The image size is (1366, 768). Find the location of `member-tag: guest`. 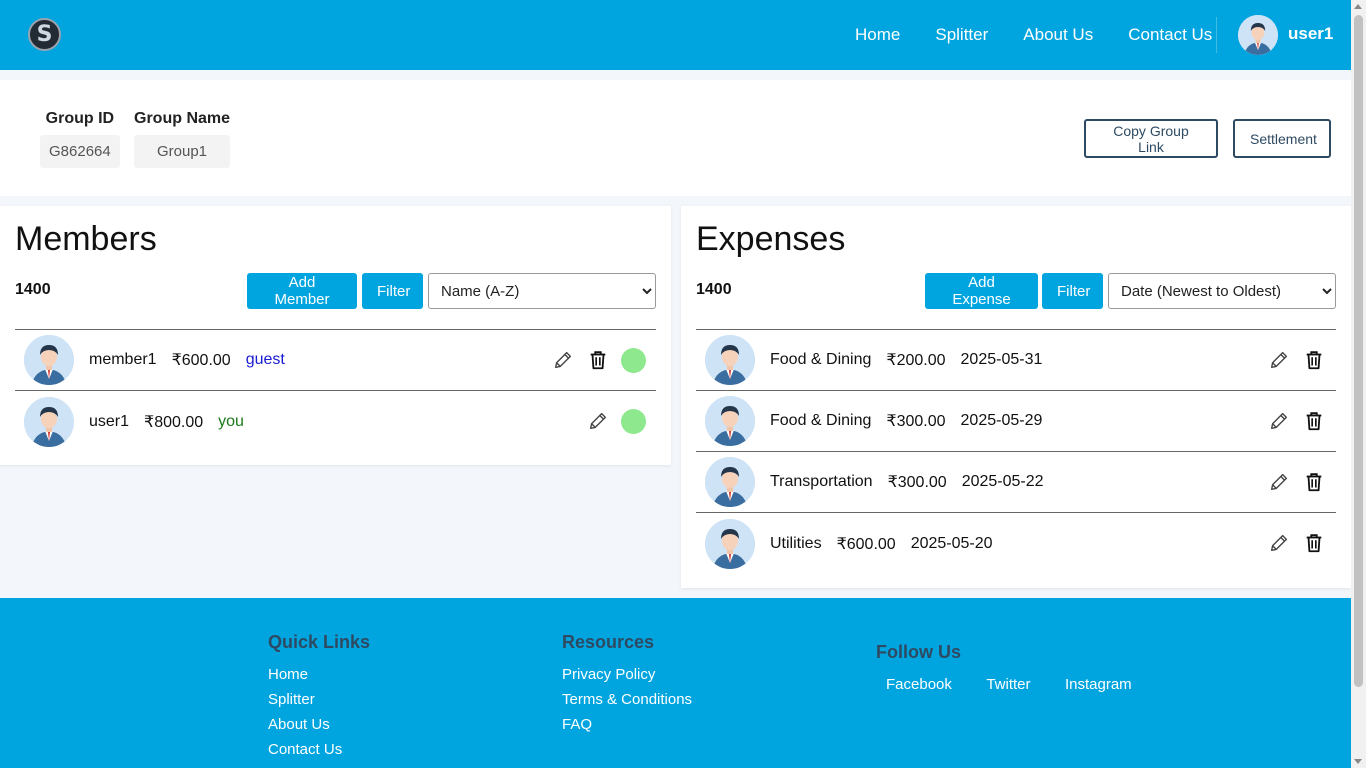

member-tag: guest is located at coordinates (265, 359).